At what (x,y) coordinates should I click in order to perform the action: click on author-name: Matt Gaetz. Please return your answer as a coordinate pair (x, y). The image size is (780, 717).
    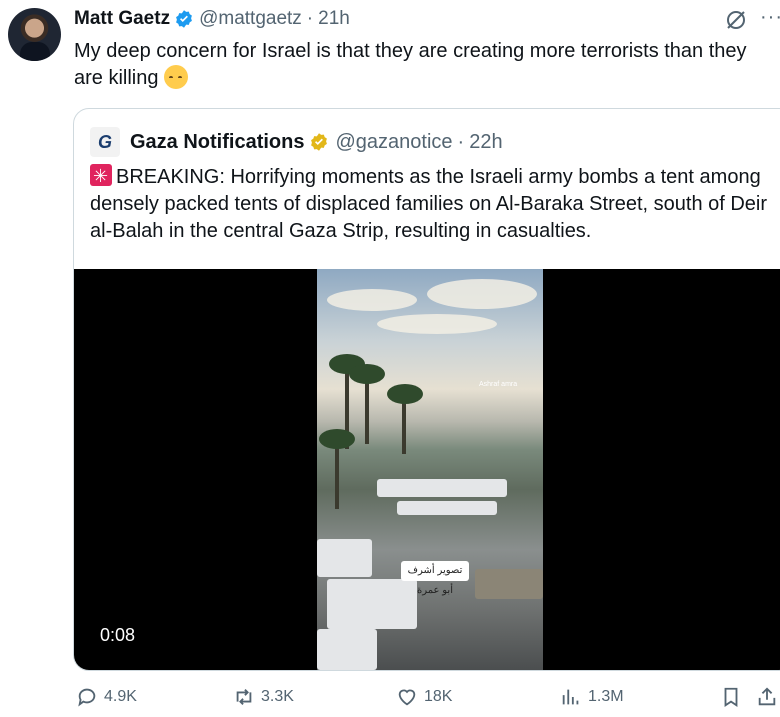
    Looking at the image, I should click on (122, 19).